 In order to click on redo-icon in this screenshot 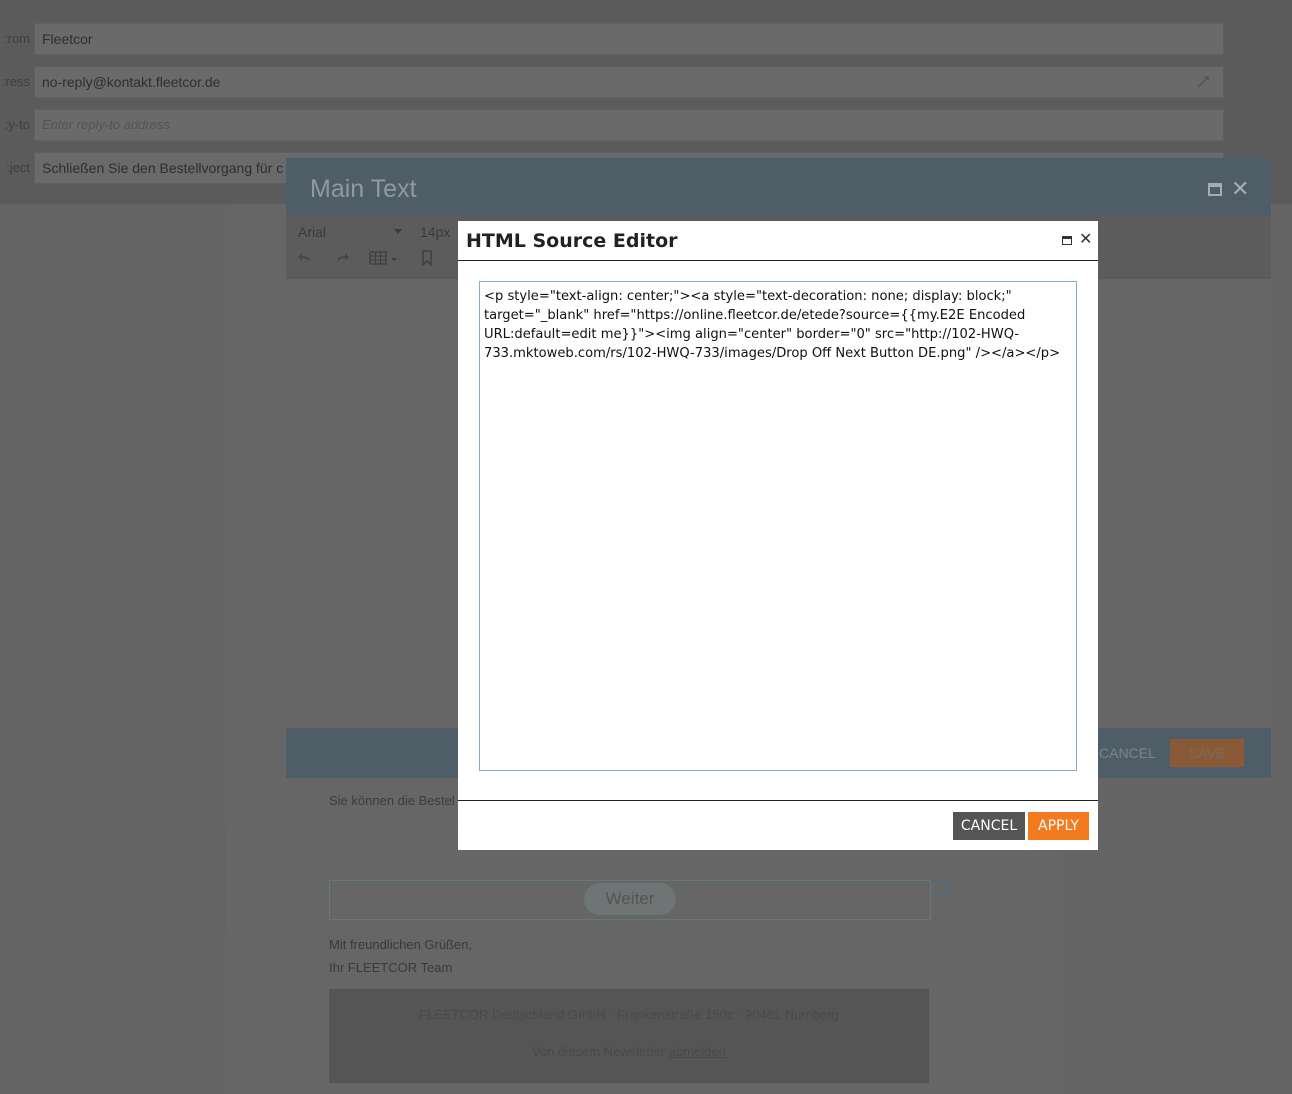, I will do `click(342, 258)`.